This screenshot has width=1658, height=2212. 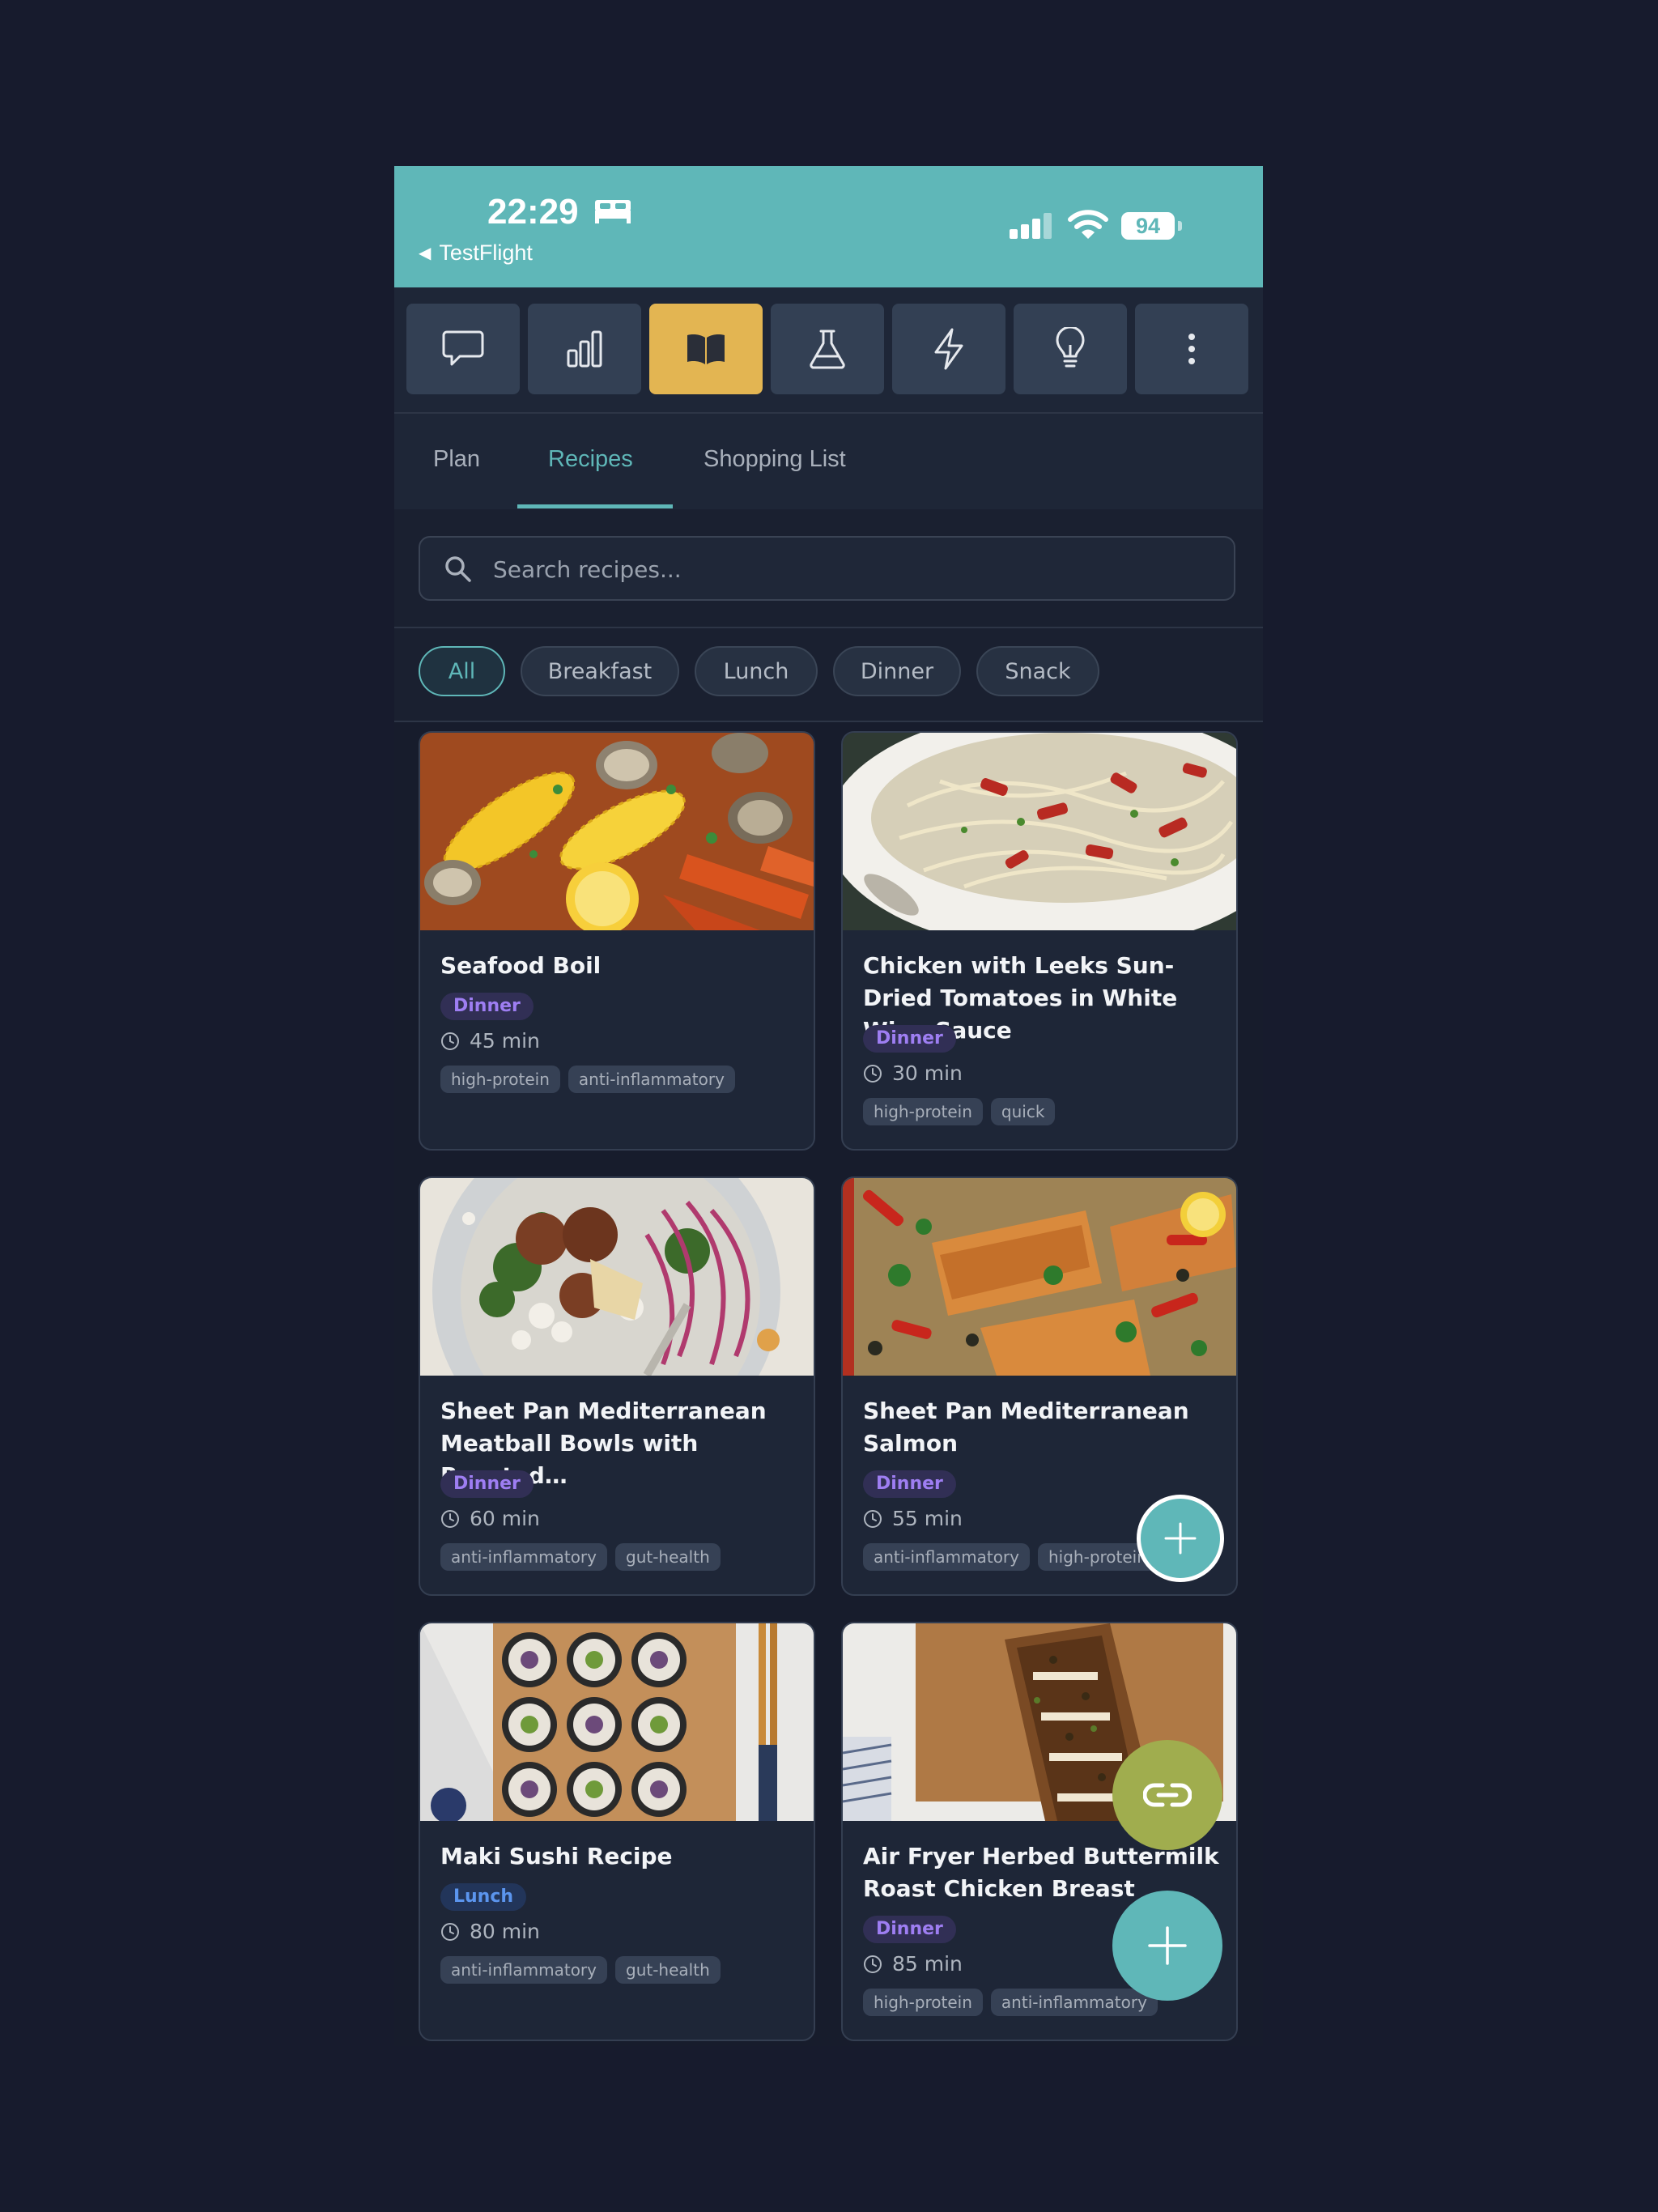 I want to click on lightning-icon, so click(x=948, y=349).